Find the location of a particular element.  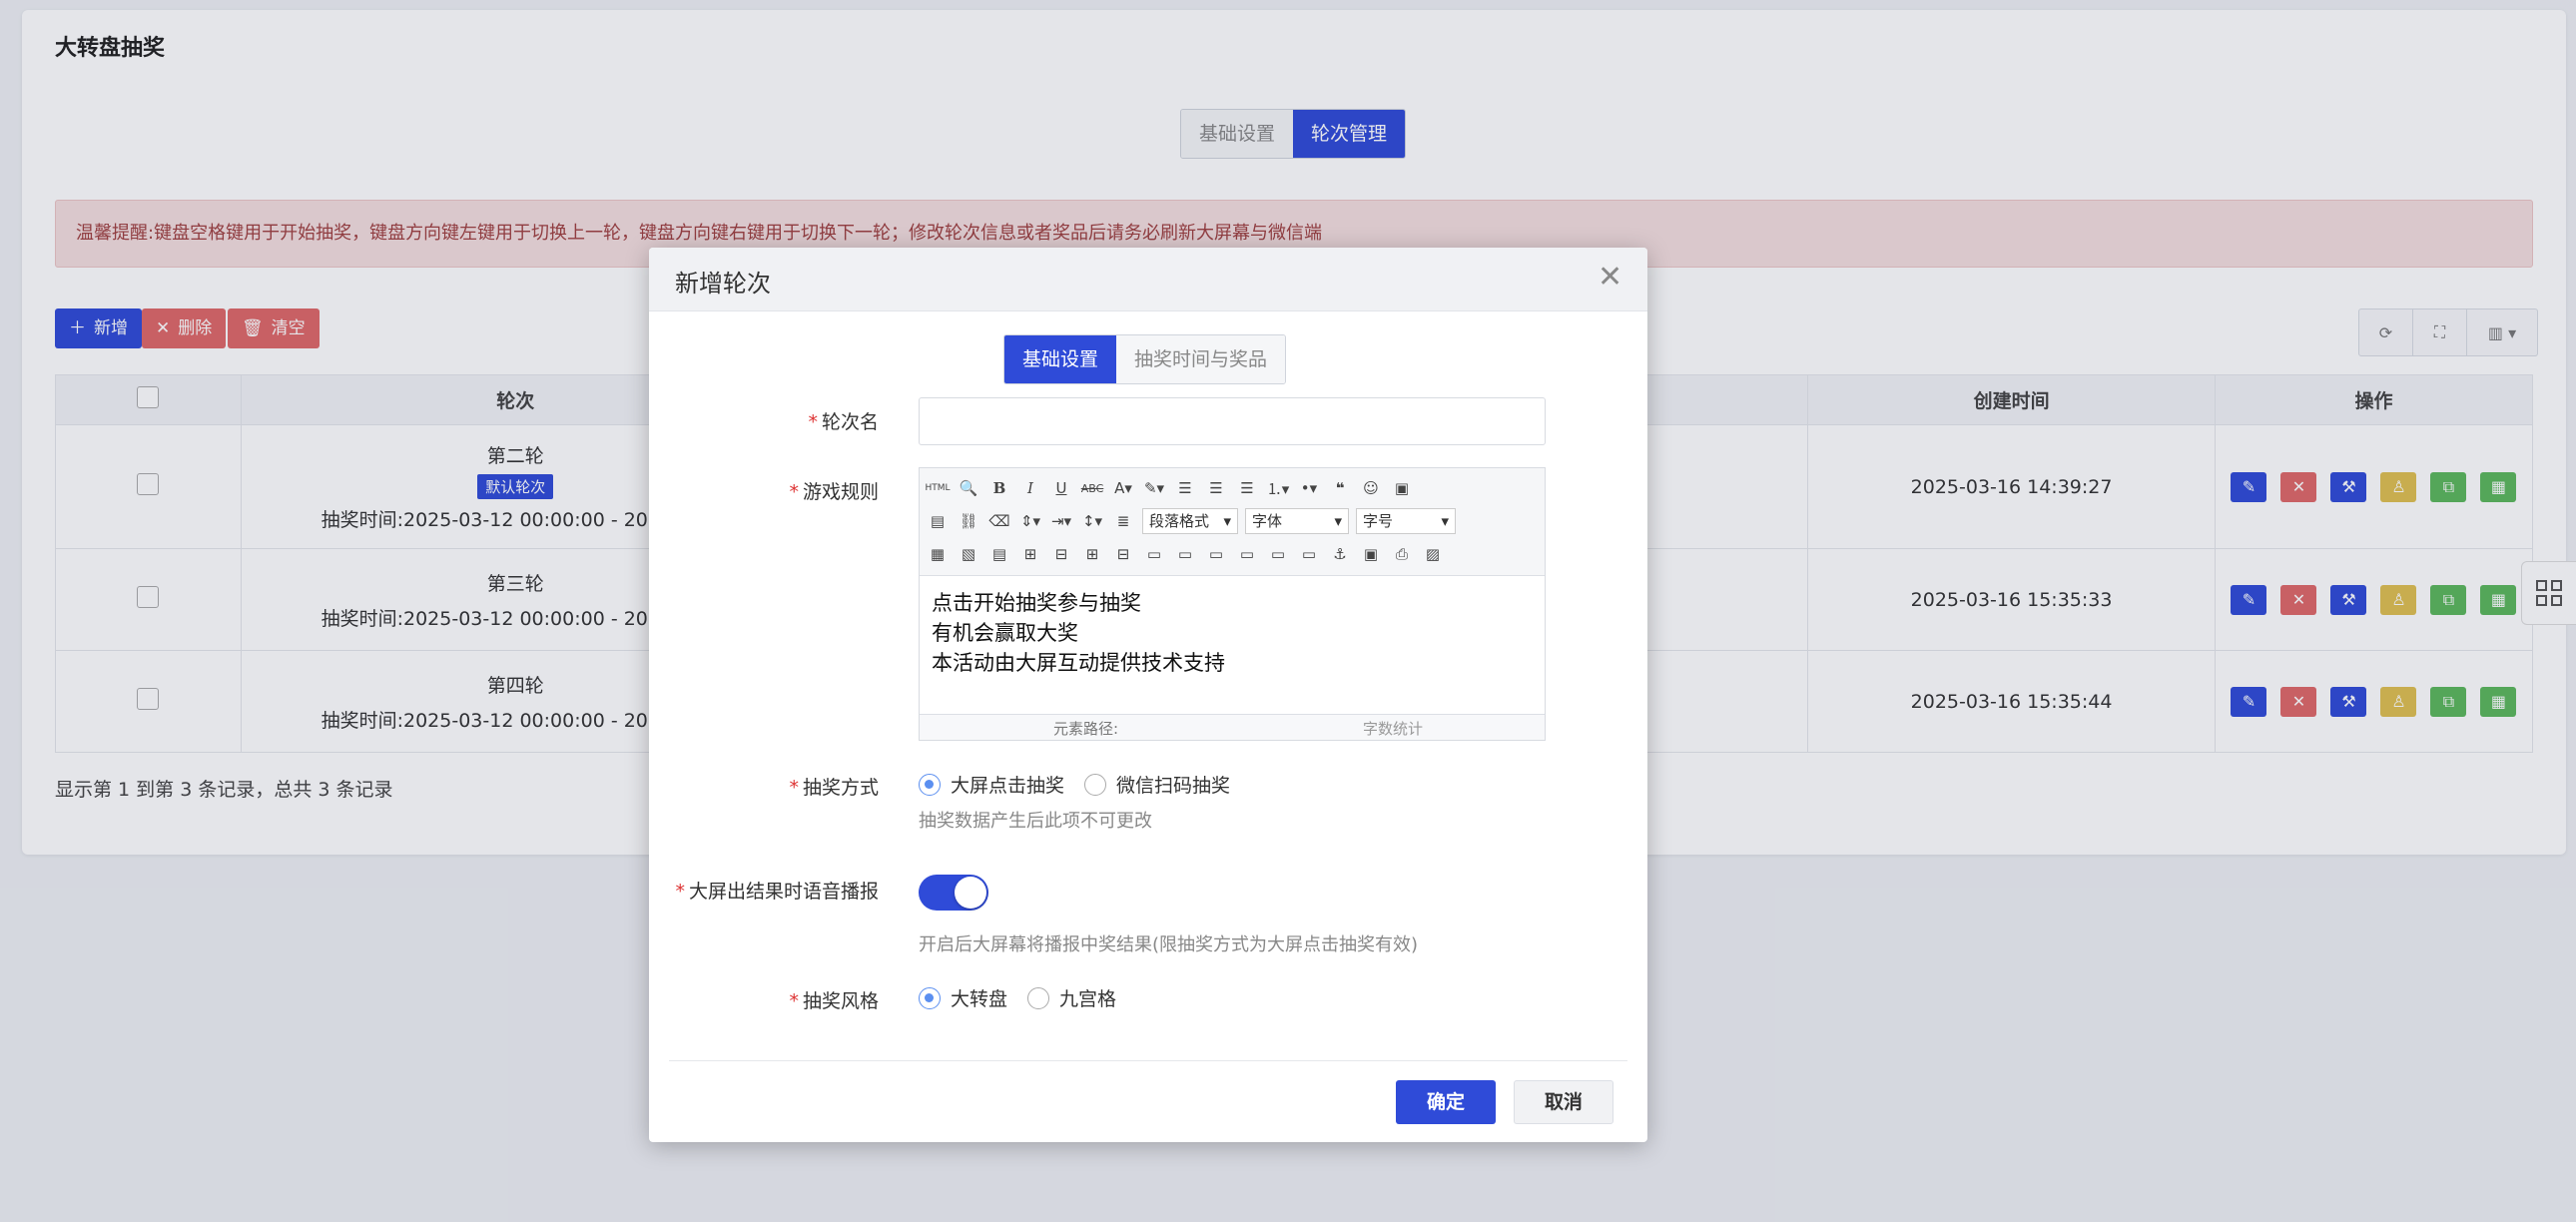

unordered-list-icon: •▾ is located at coordinates (1309, 488).